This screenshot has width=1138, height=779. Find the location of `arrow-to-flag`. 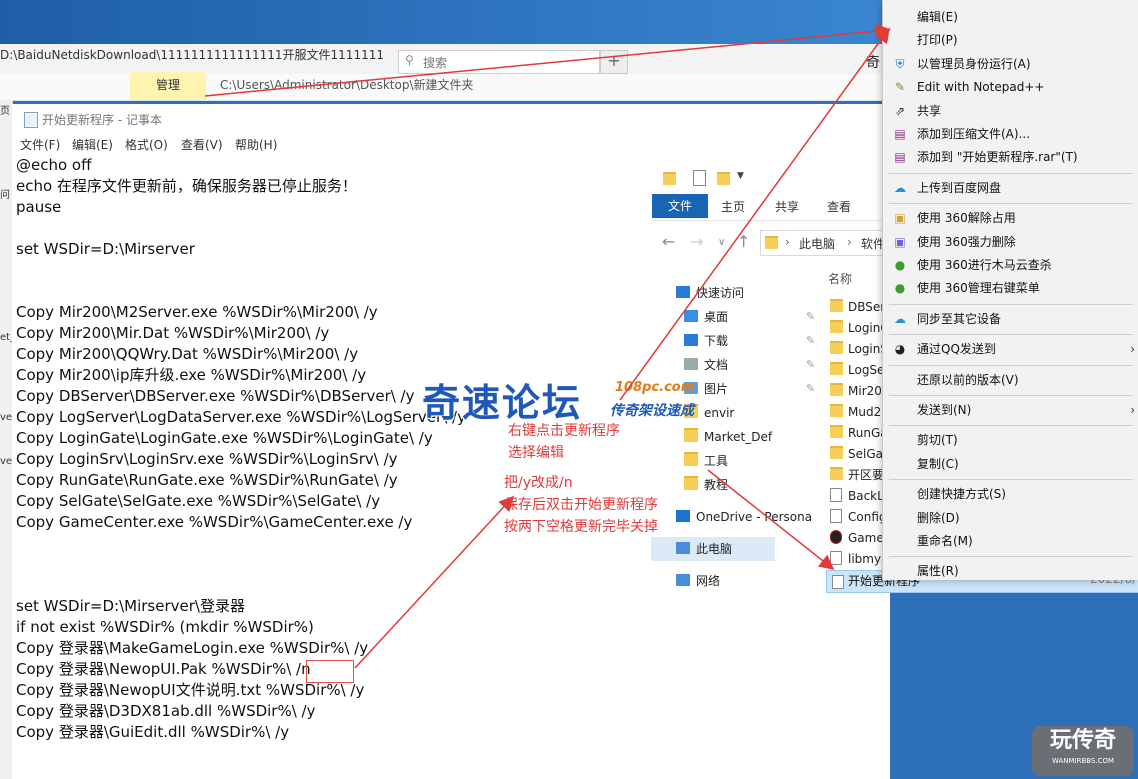

arrow-to-flag is located at coordinates (434, 582).